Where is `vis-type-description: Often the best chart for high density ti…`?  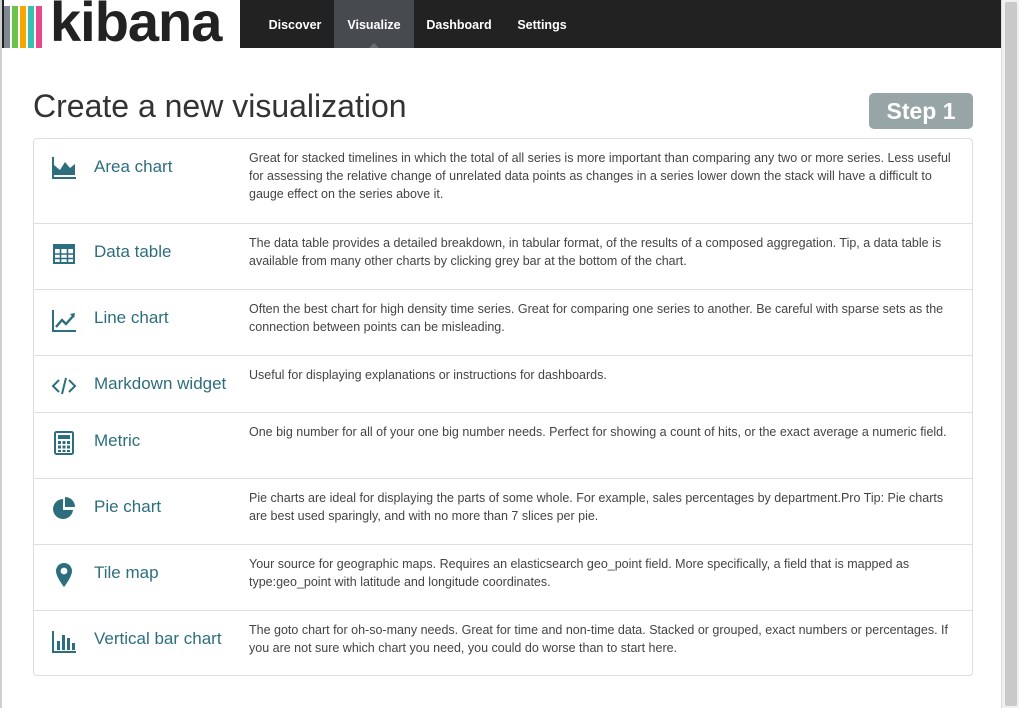 vis-type-description: Often the best chart for high density ti… is located at coordinates (596, 318).